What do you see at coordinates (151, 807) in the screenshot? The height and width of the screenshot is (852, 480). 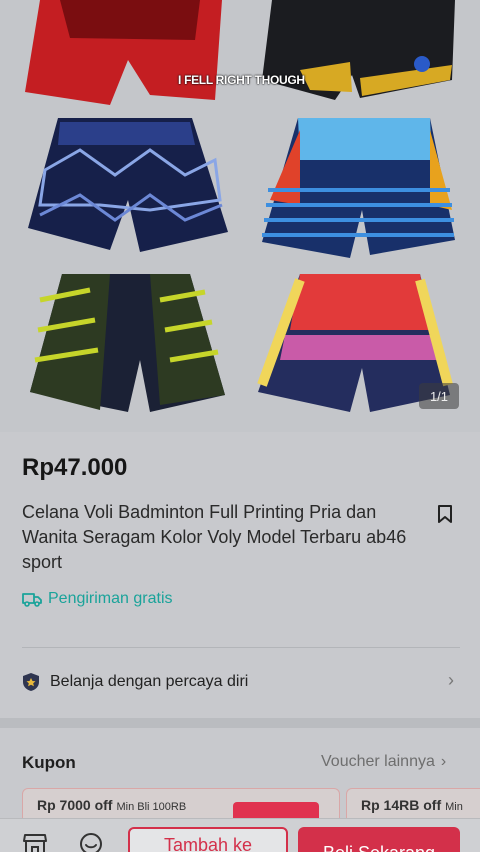 I see `coupon-min-spend: Min Bli 100RB` at bounding box center [151, 807].